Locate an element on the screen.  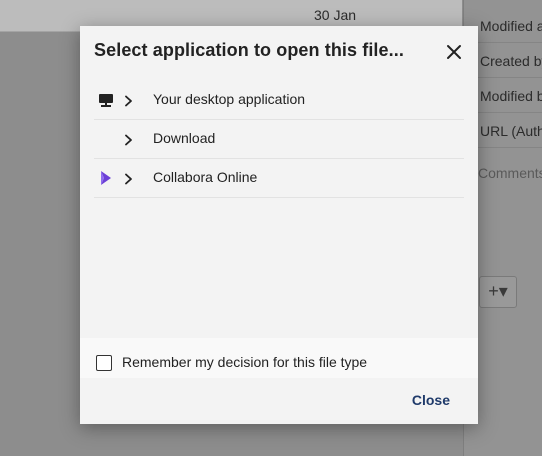
app-item-label: Collabora Online is located at coordinates (205, 177).